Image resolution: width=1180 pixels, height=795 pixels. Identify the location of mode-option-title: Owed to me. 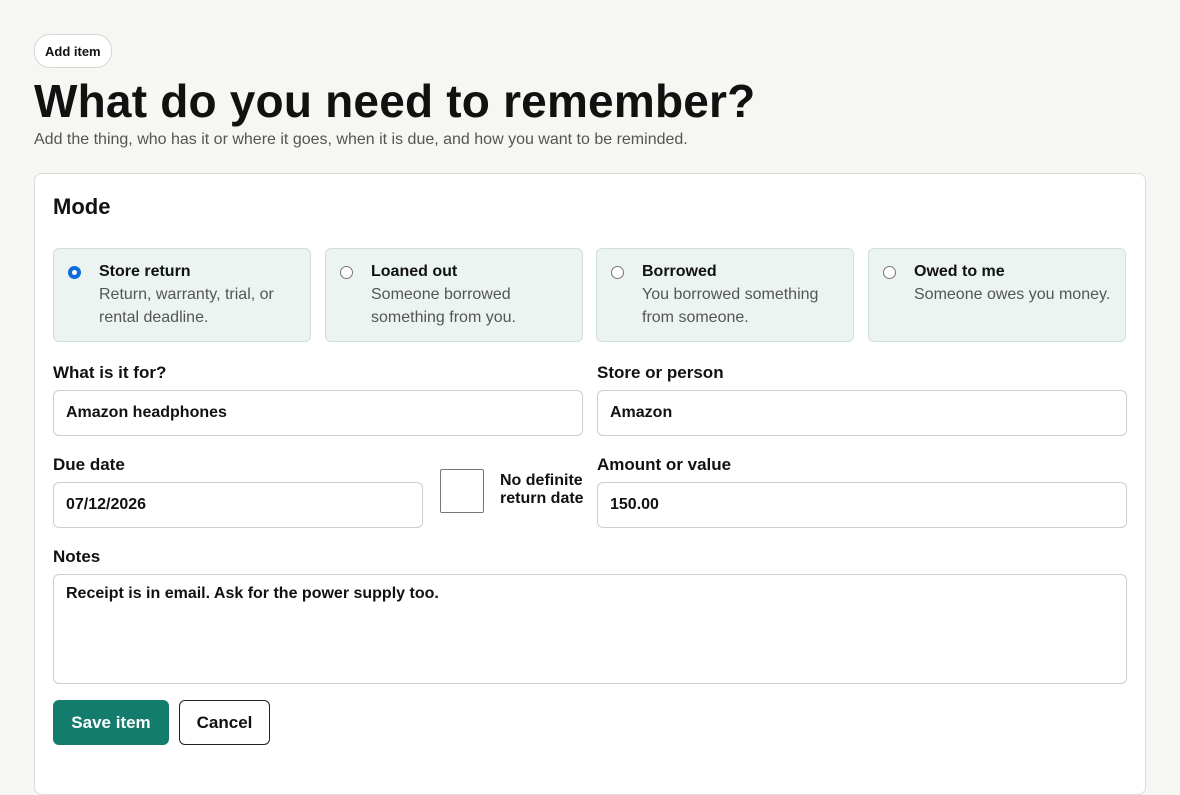
(959, 271).